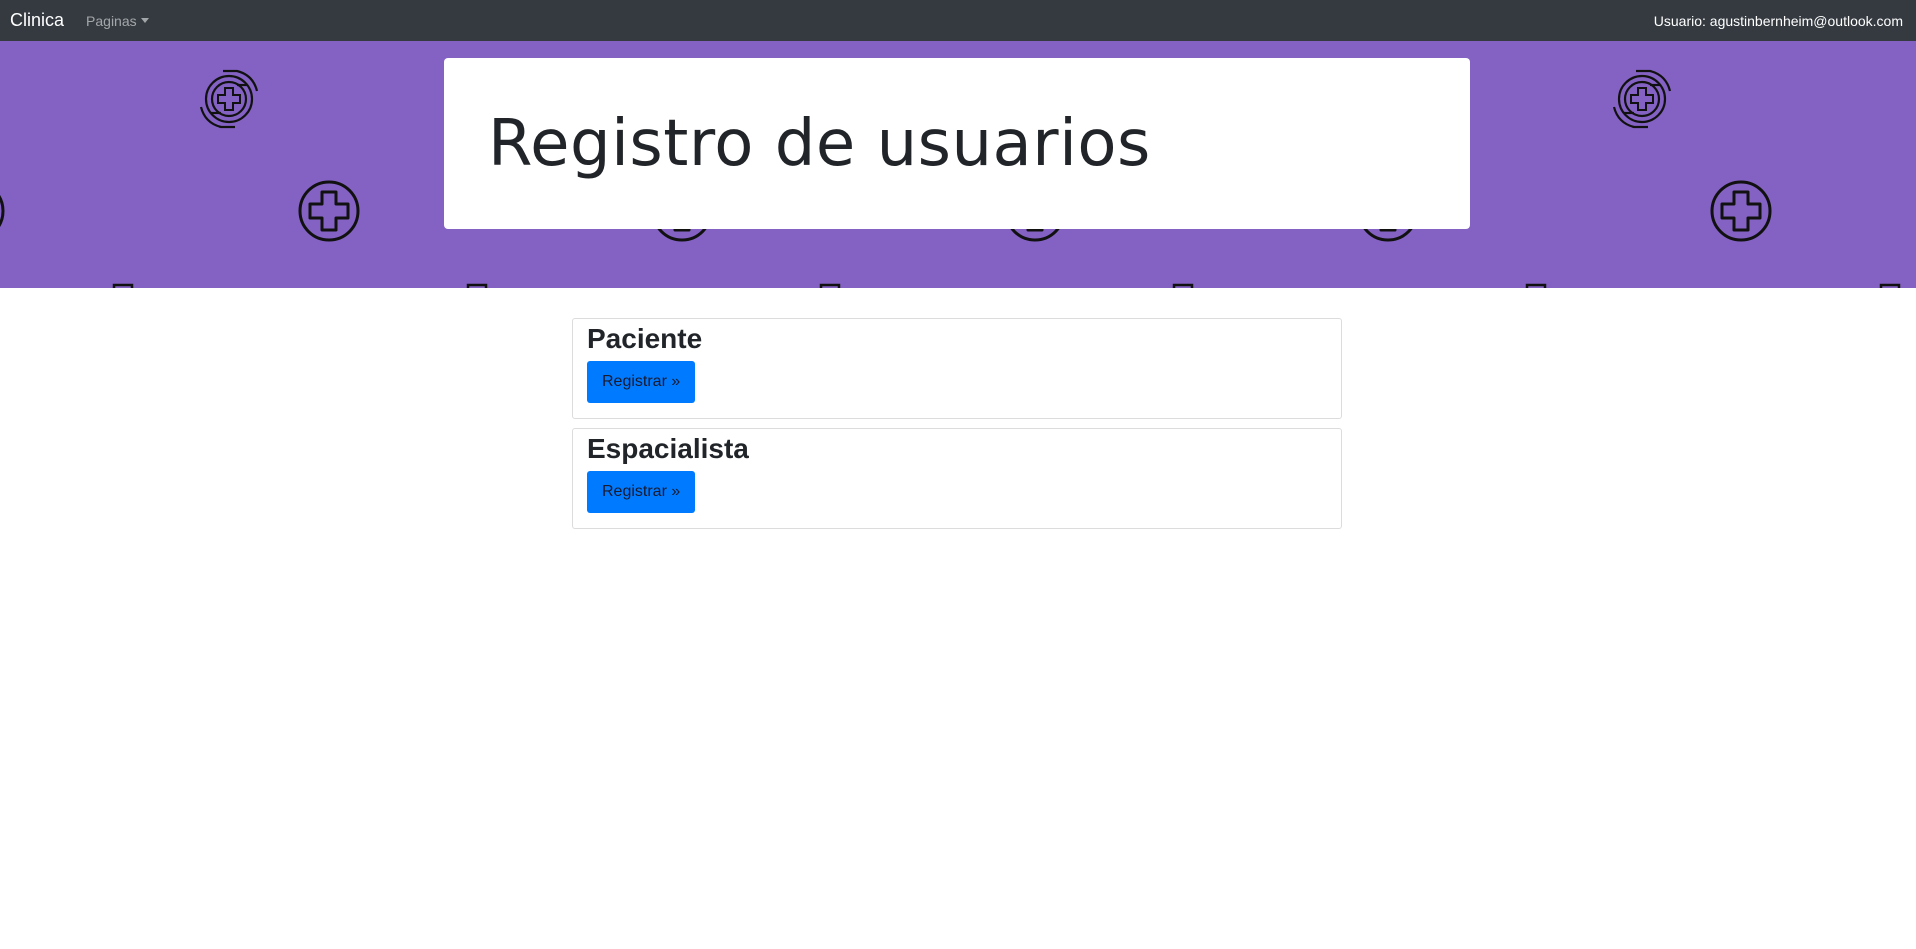 The width and height of the screenshot is (1916, 949). What do you see at coordinates (641, 382) in the screenshot?
I see `register-paciente-button: Registrar »` at bounding box center [641, 382].